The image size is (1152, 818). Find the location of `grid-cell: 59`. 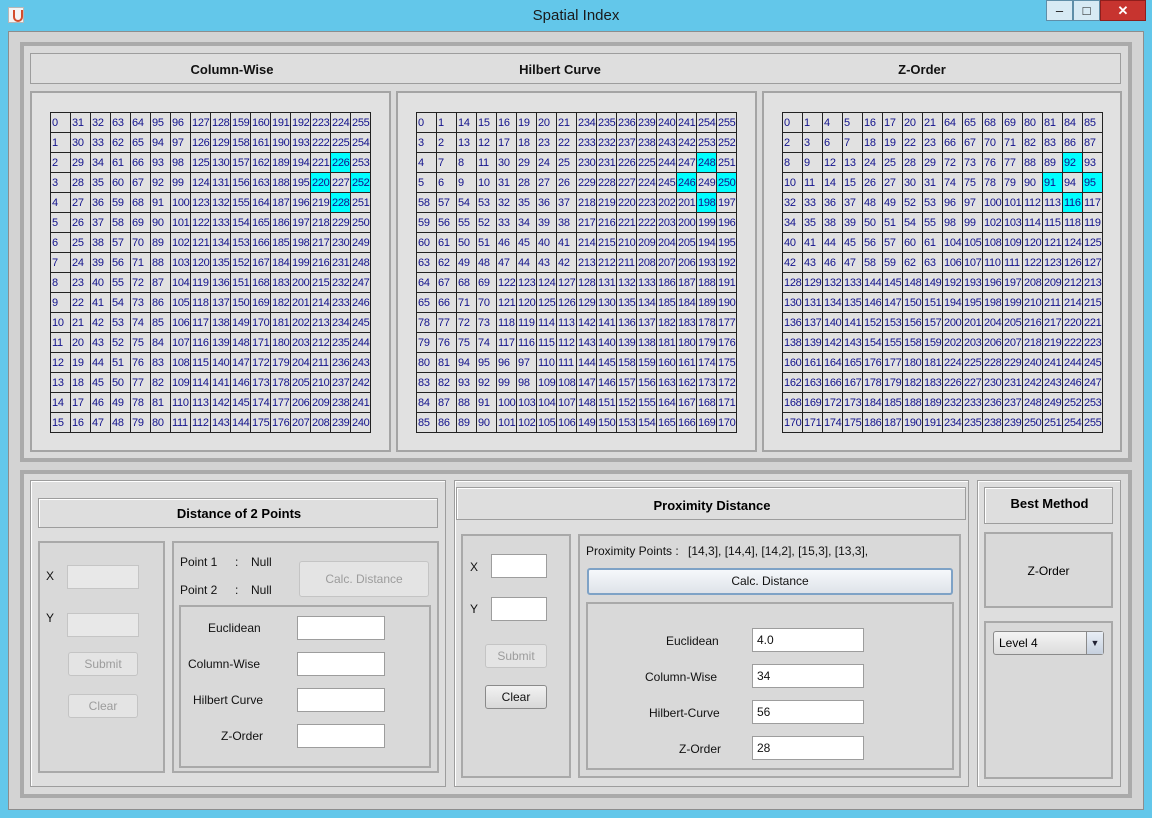

grid-cell: 59 is located at coordinates (892, 262).